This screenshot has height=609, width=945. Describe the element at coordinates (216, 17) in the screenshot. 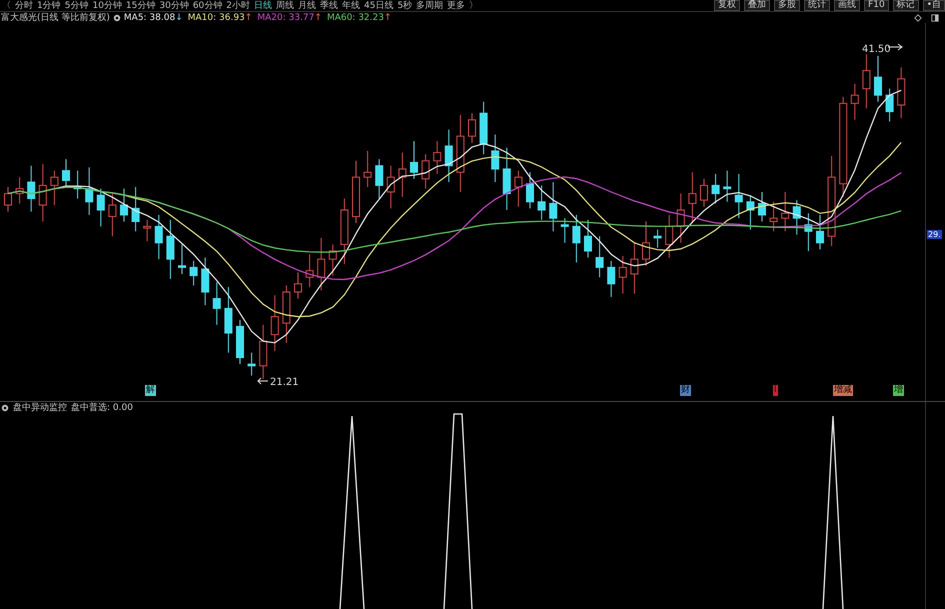

I see `ma-value: MA10: 36.93` at that location.